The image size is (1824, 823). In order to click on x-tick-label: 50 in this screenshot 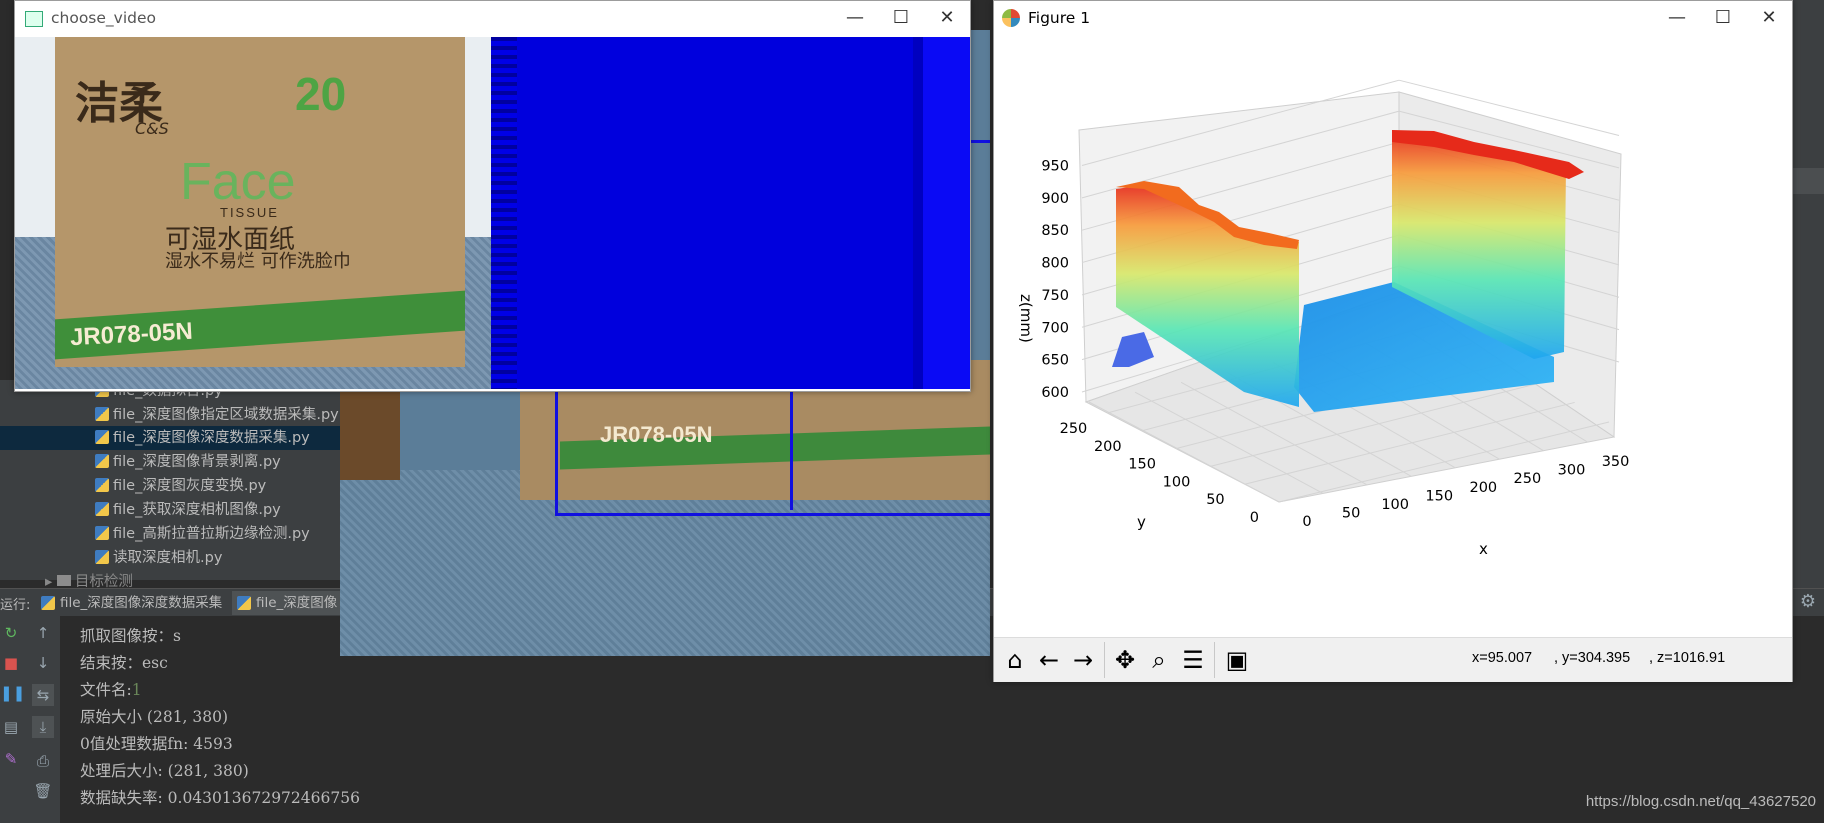, I will do `click(1351, 513)`.